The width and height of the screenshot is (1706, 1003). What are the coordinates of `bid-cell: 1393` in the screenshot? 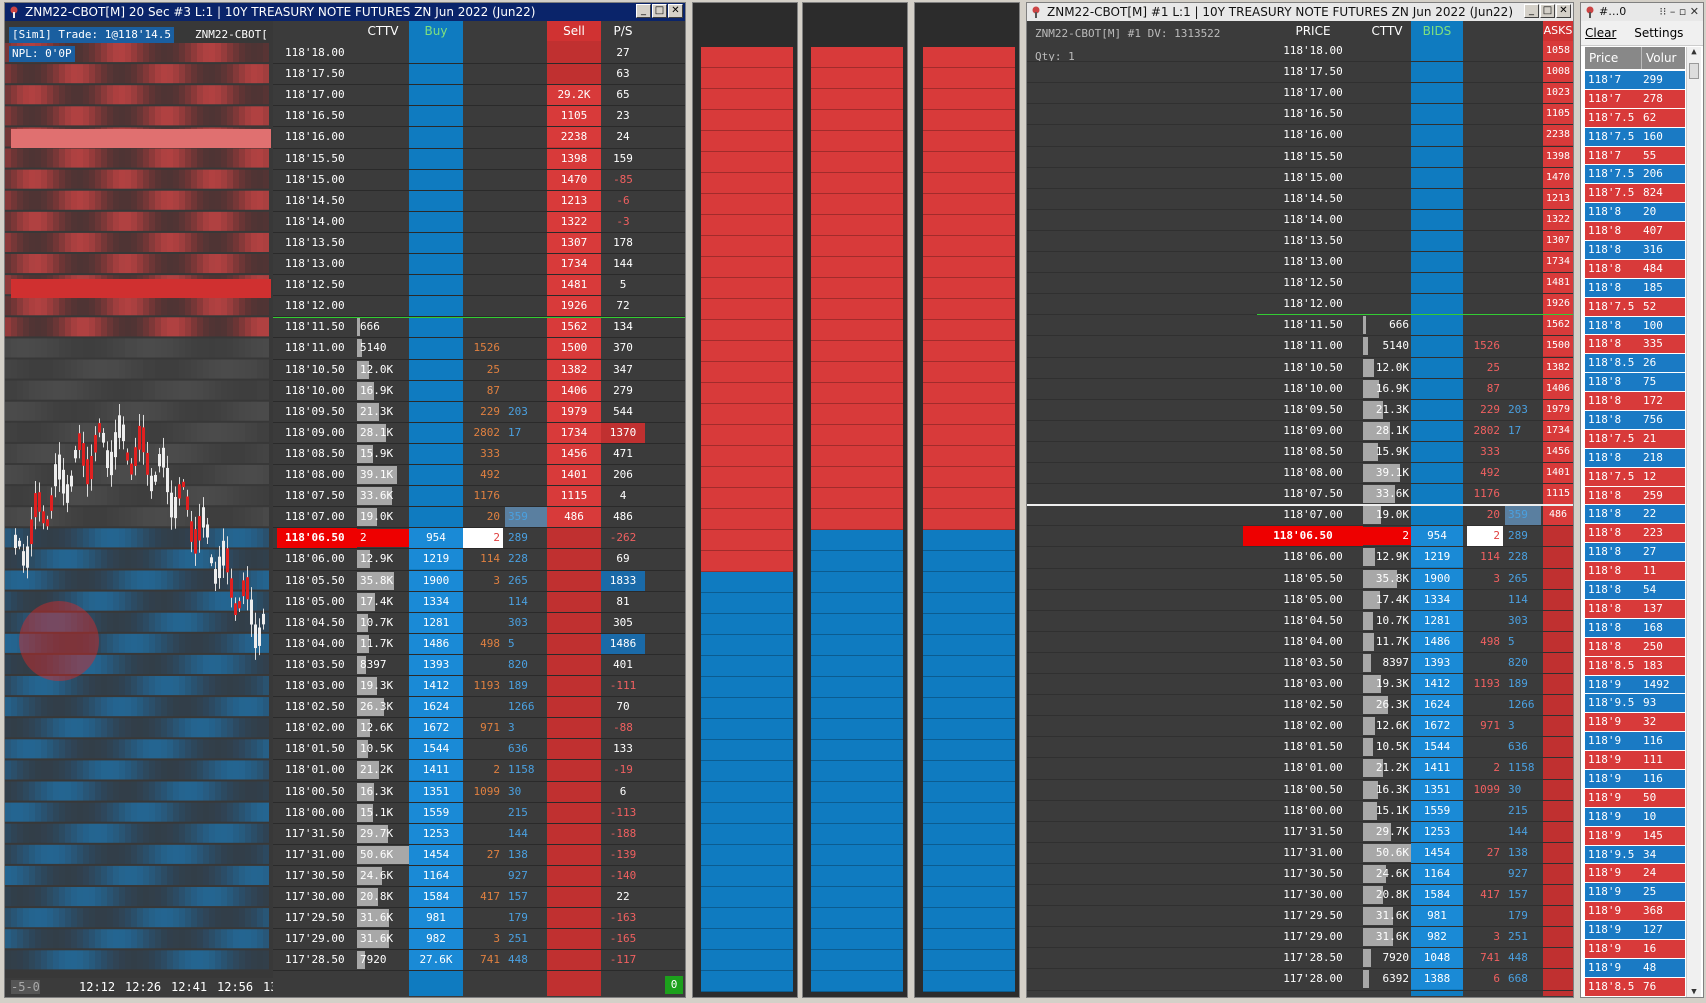 It's located at (1437, 662).